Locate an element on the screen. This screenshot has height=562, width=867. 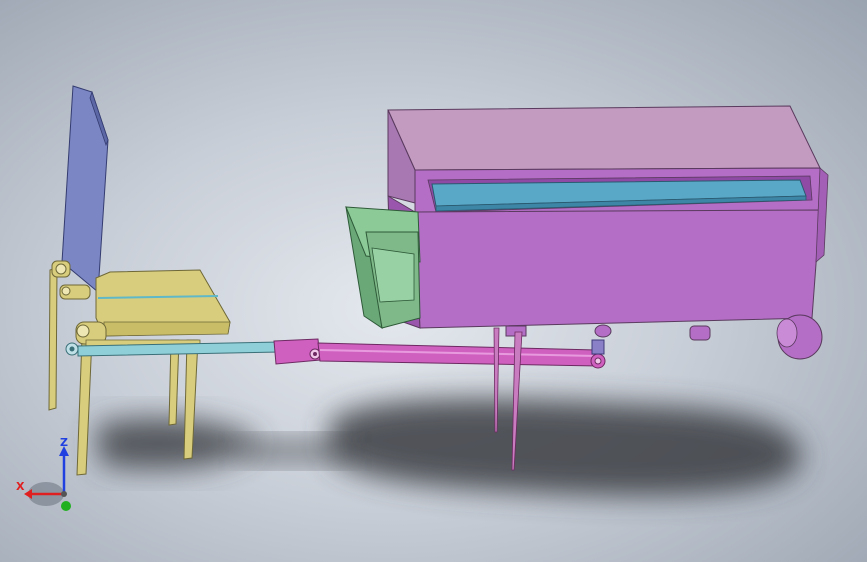
caster-small-right is located at coordinates (700, 333).